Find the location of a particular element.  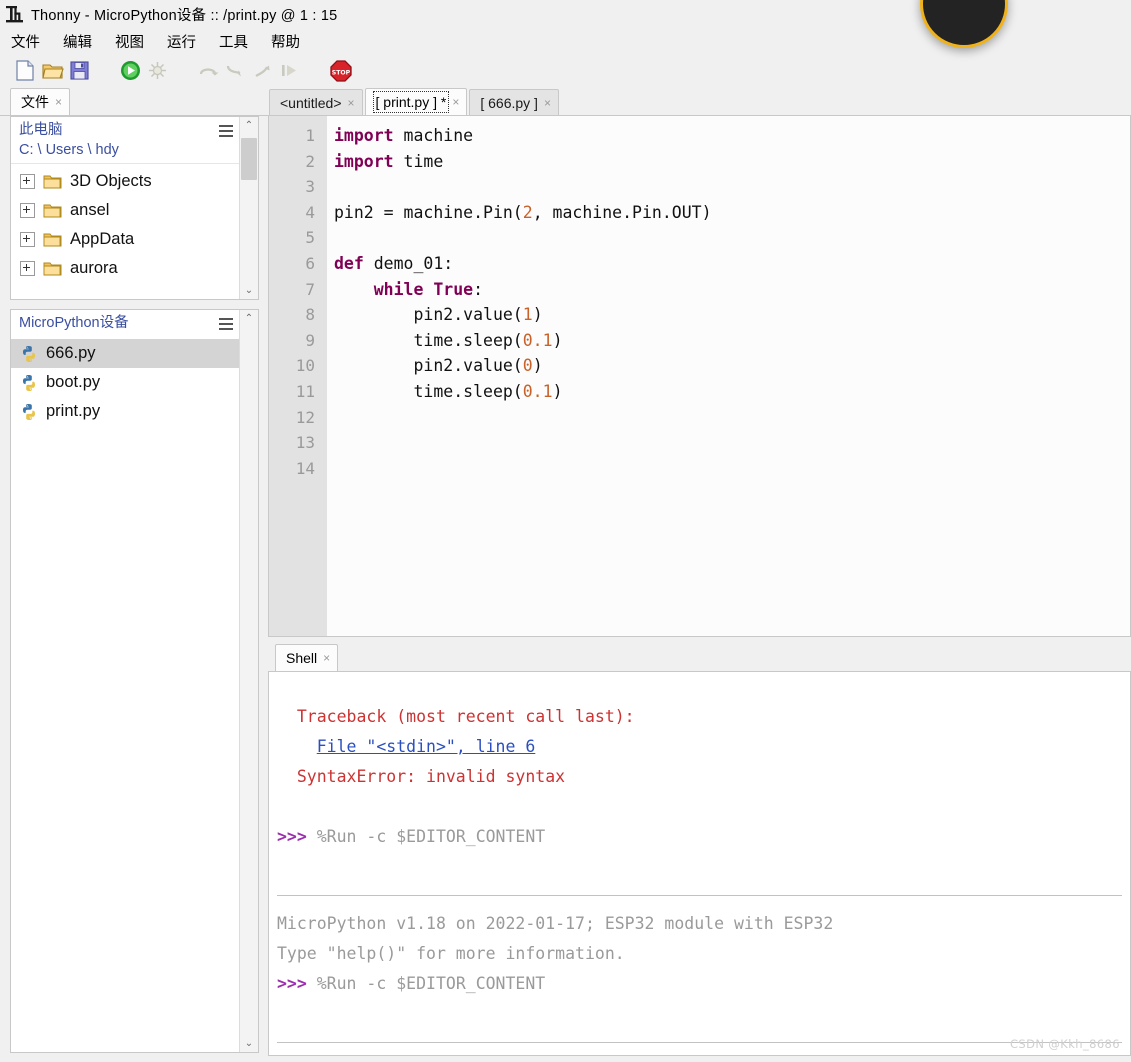

open-folder-icon is located at coordinates (52, 71).